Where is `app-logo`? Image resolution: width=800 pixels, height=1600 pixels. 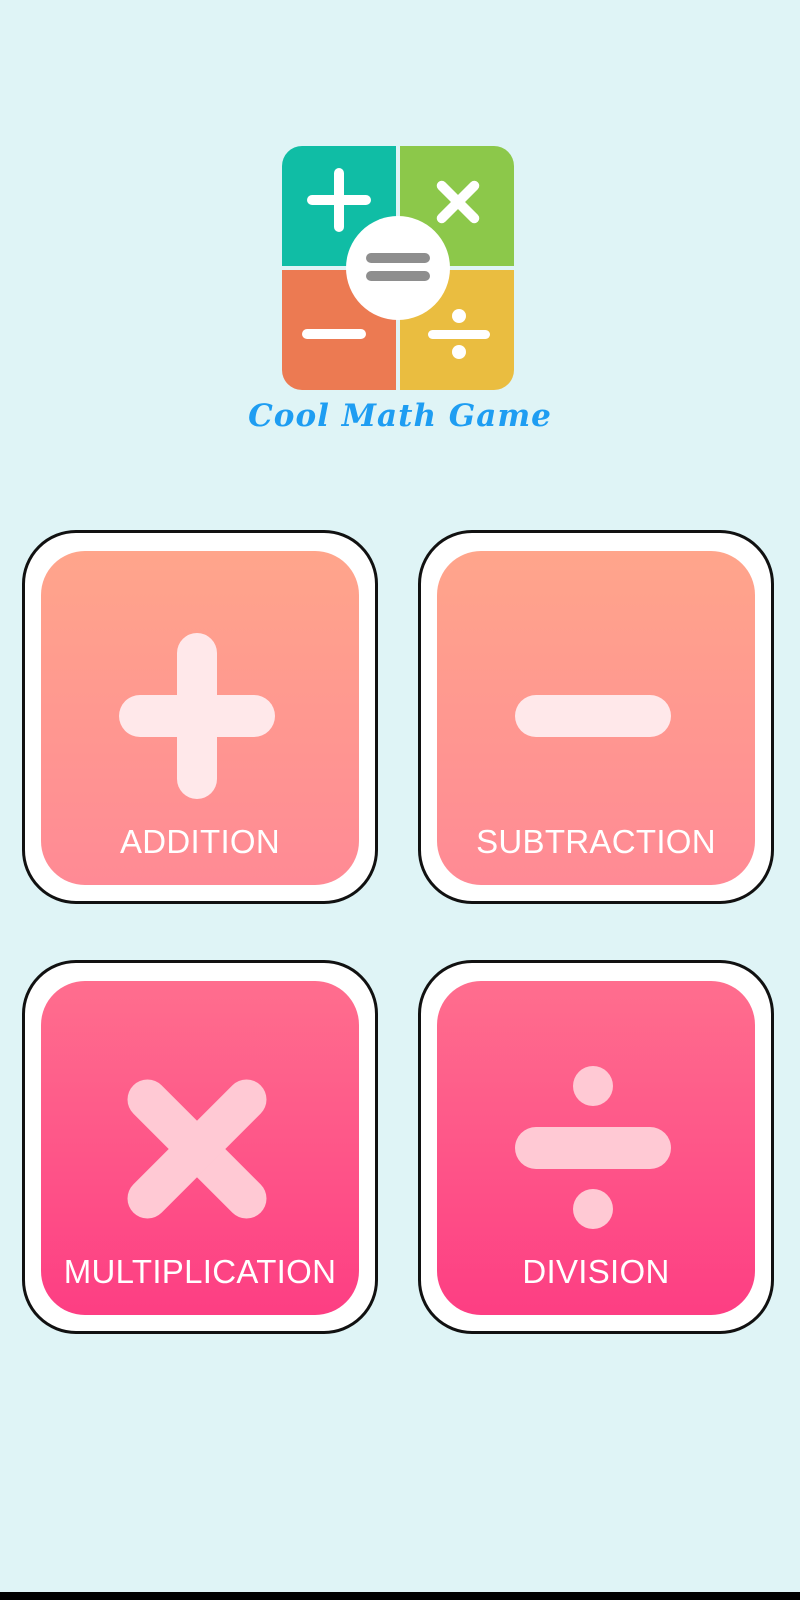
app-logo is located at coordinates (398, 268).